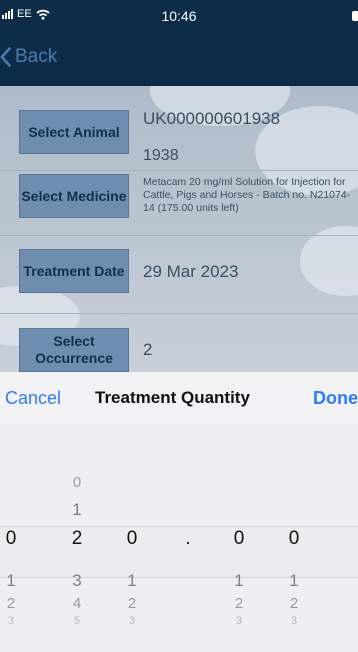 Image resolution: width=358 pixels, height=652 pixels. I want to click on picker-column-4: ., so click(188, 538).